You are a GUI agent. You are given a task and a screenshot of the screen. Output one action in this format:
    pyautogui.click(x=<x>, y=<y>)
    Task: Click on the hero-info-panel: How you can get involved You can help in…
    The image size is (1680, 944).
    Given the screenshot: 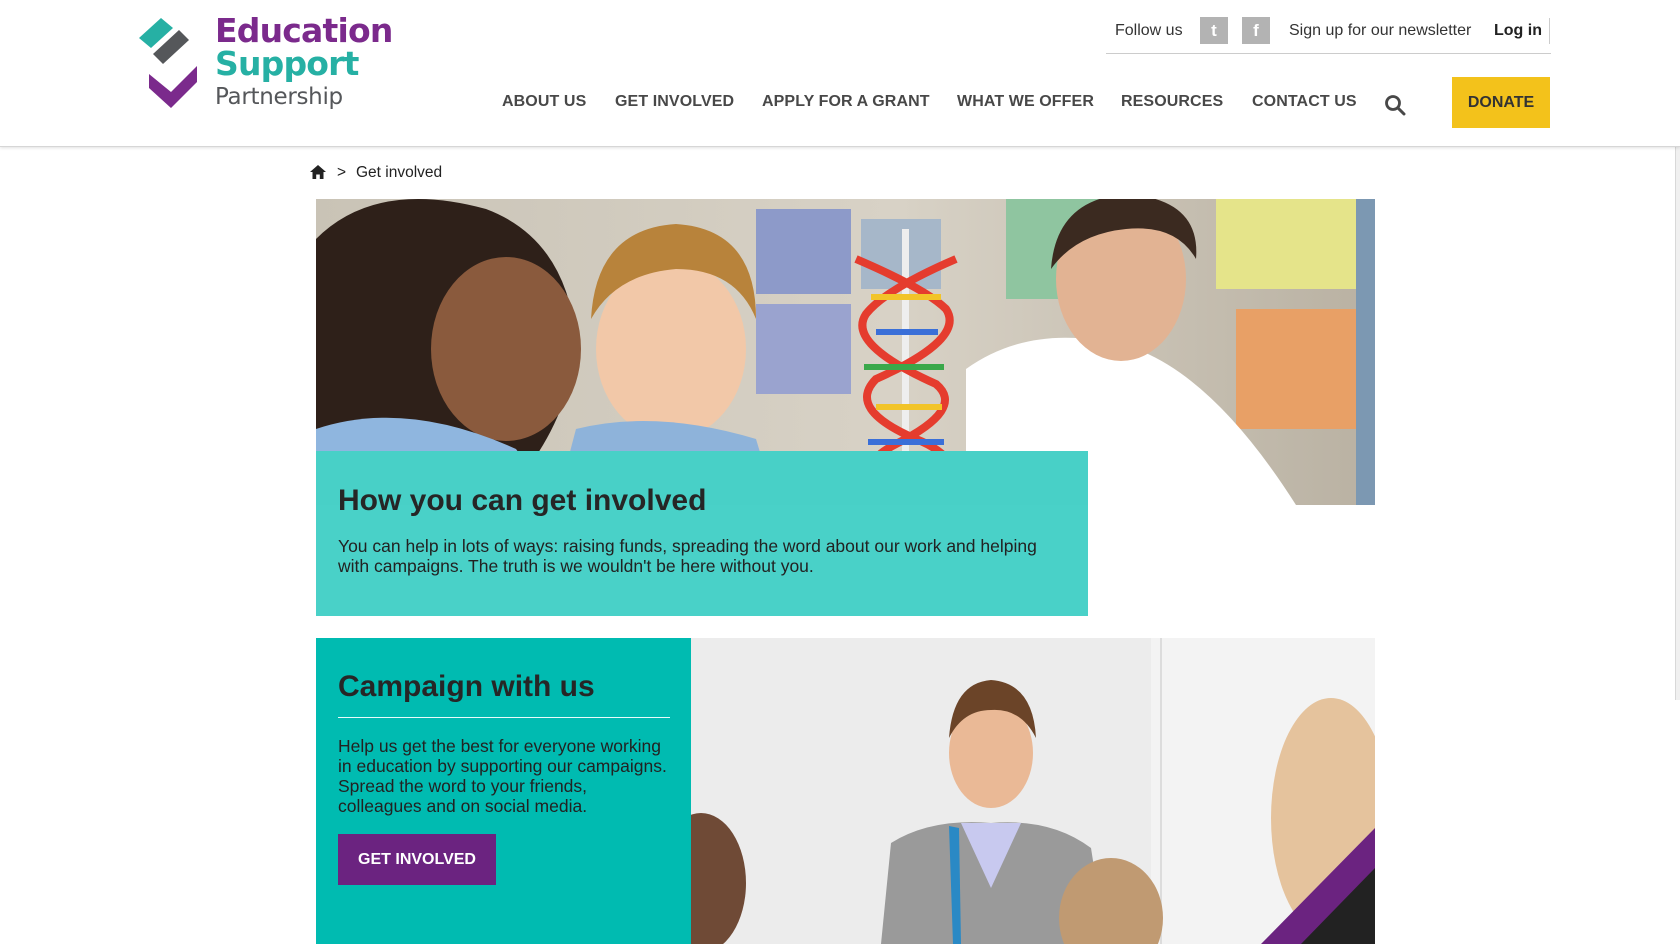 What is the action you would take?
    pyautogui.click(x=702, y=533)
    